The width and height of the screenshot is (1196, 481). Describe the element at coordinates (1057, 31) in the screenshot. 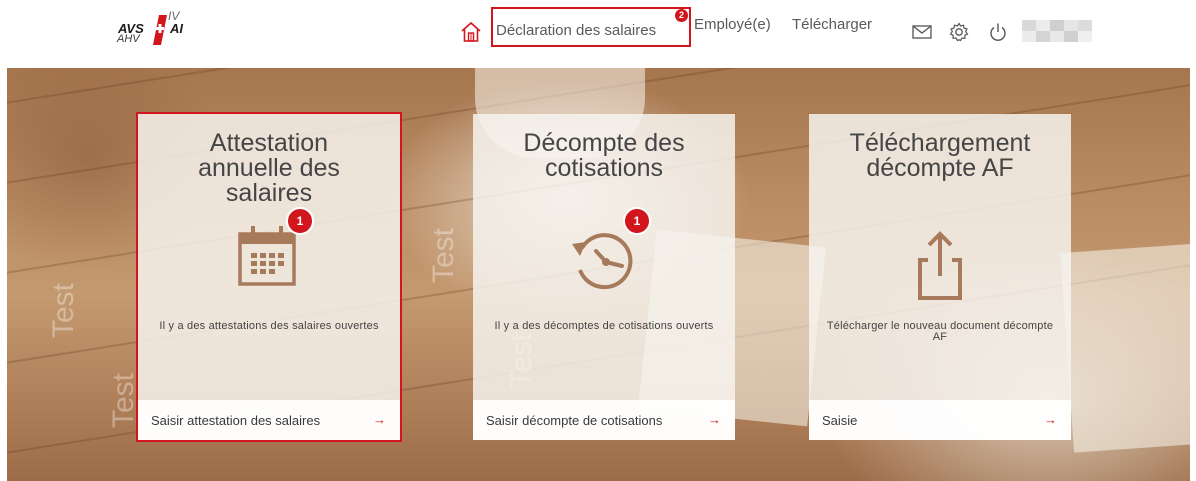

I see `user-name-redacted` at that location.